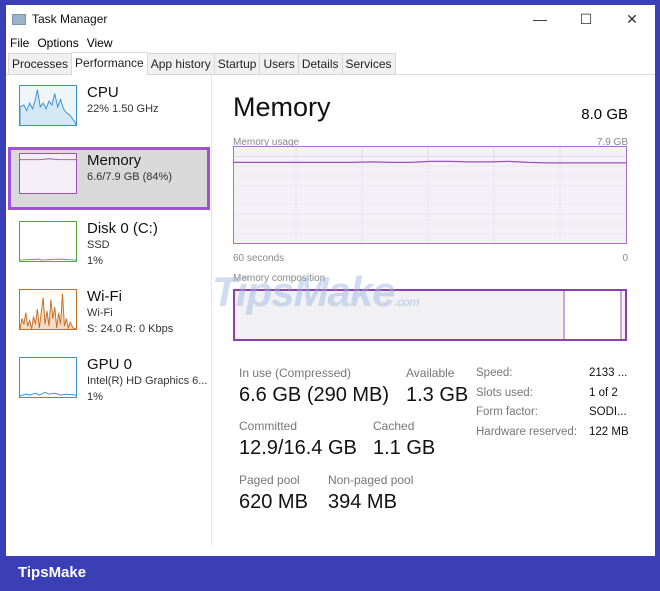 The width and height of the screenshot is (660, 591). I want to click on sidebar-disk-type: SSD, so click(98, 245).